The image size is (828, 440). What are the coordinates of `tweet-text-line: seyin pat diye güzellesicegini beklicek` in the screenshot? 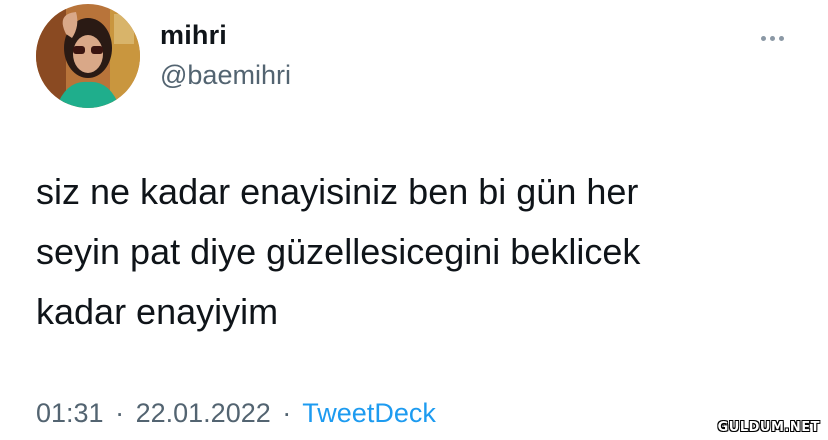 It's located at (338, 251).